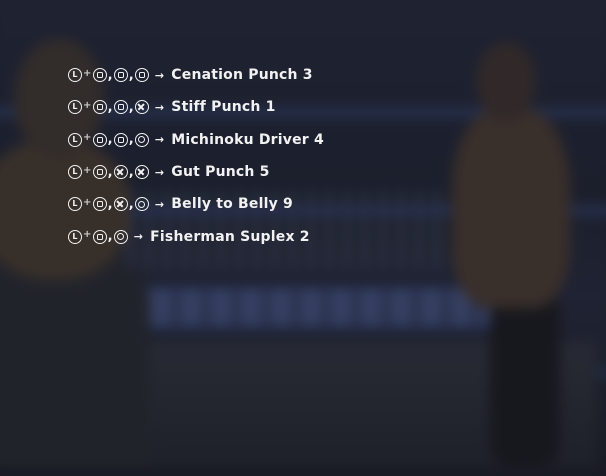  I want to click on move-row: L +, → Fisherman Suplex 2, so click(196, 236).